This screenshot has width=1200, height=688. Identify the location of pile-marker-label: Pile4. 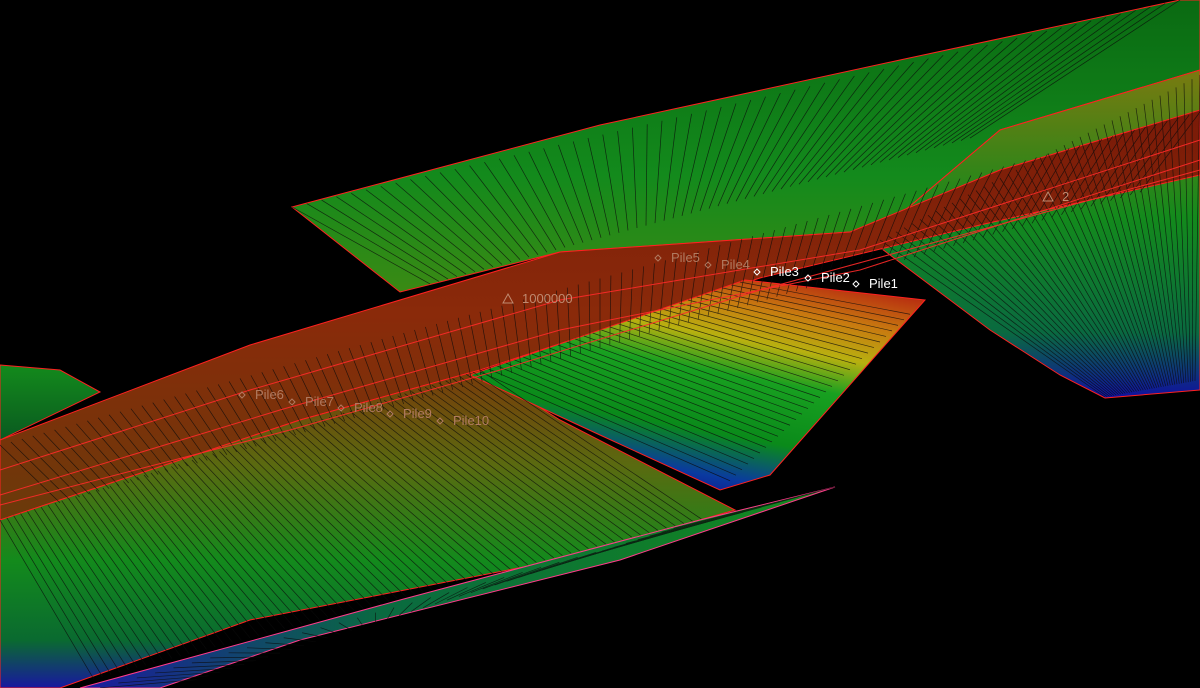
(735, 264).